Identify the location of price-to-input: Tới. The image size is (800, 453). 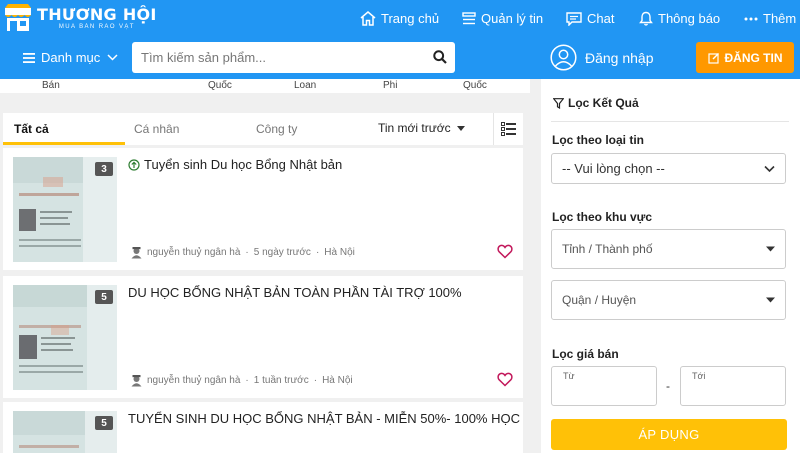
(733, 386).